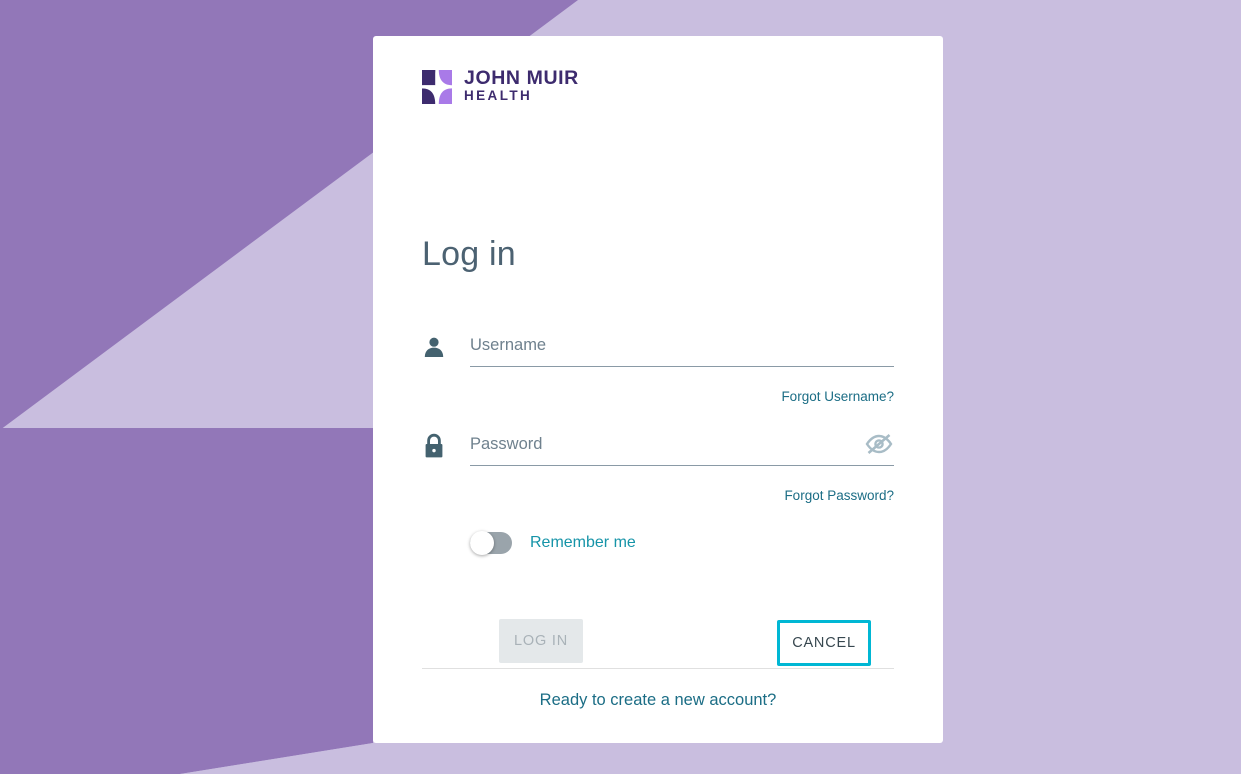 This screenshot has height=774, width=1241. I want to click on toggle-knob, so click(482, 543).